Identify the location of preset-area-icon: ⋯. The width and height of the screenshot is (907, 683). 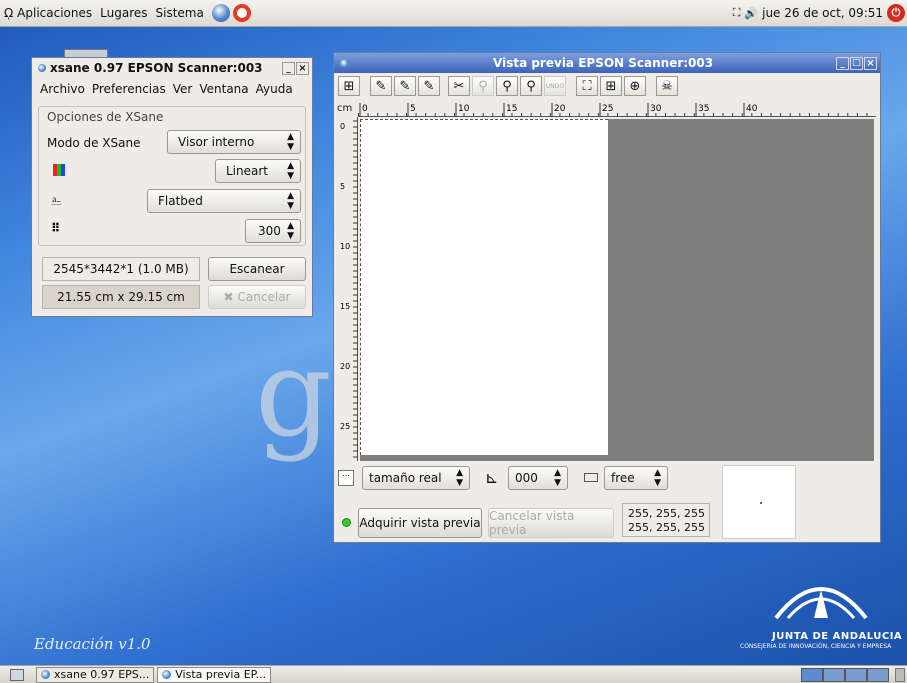
(346, 478).